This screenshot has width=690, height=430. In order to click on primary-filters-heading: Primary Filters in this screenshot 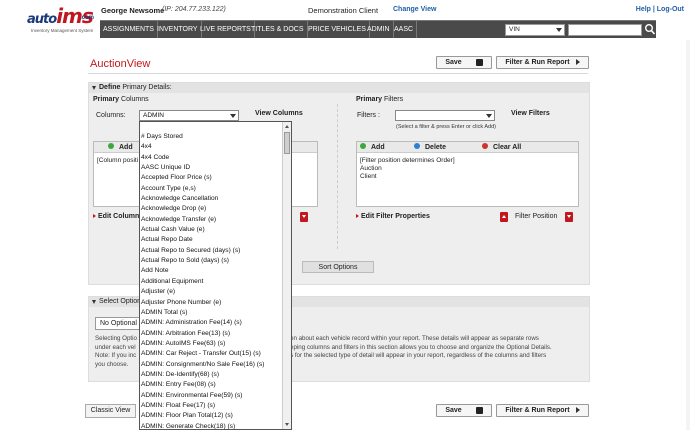, I will do `click(380, 99)`.